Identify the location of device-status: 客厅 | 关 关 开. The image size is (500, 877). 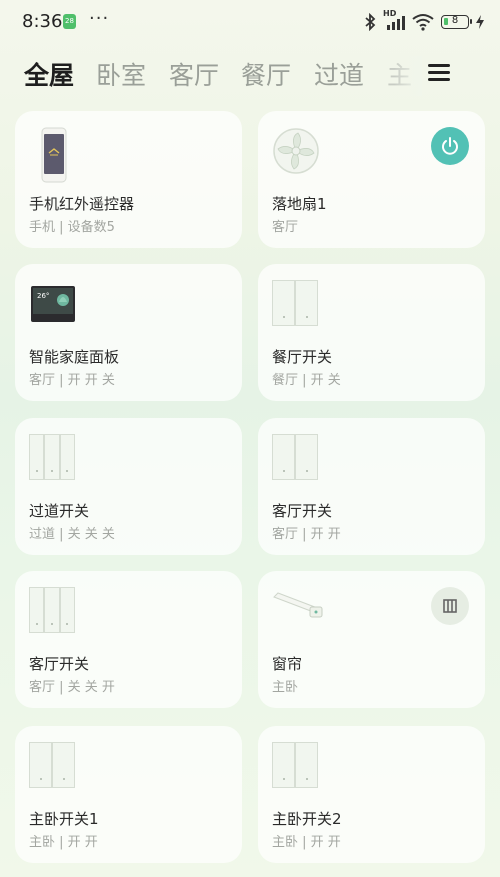
(72, 687).